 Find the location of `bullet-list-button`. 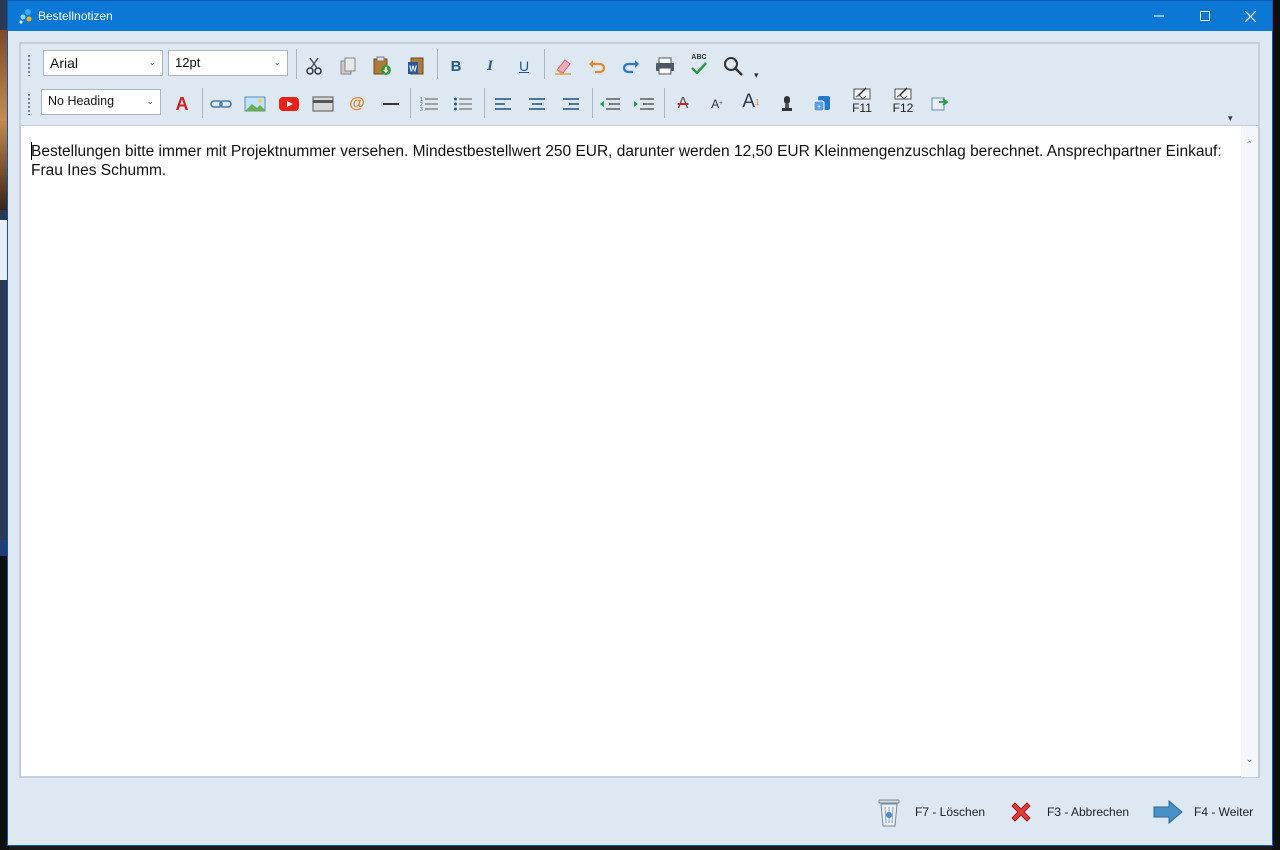

bullet-list-button is located at coordinates (463, 104).